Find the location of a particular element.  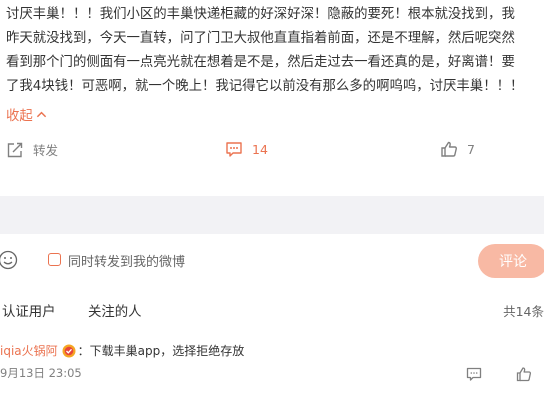

post-actions: 转发 14 7 is located at coordinates (272, 152).